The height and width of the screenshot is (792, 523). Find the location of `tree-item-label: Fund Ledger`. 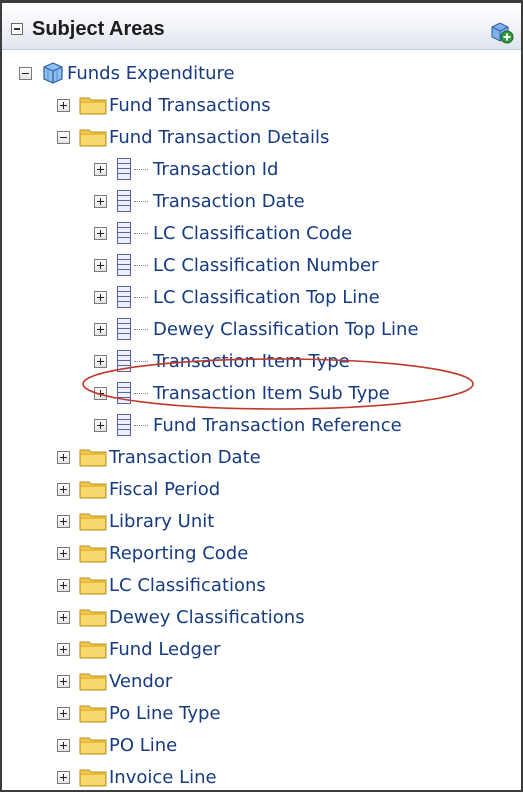

tree-item-label: Fund Ledger is located at coordinates (165, 649).